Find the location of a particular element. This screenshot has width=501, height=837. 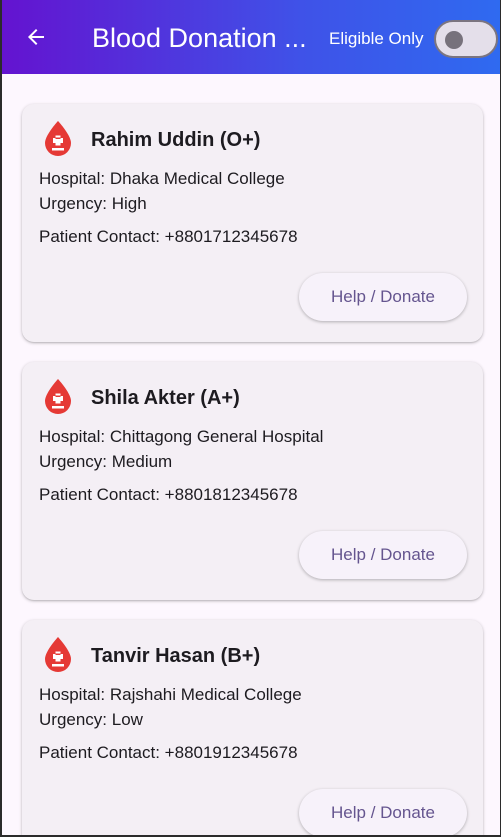

app-bar: Blood Donation ... Eligible Only is located at coordinates (251, 37).